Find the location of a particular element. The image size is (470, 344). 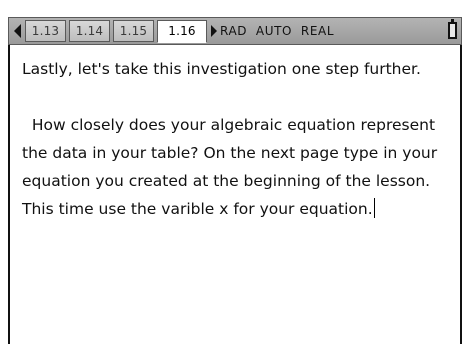

tab-1-15: 1.15 is located at coordinates (133, 31).